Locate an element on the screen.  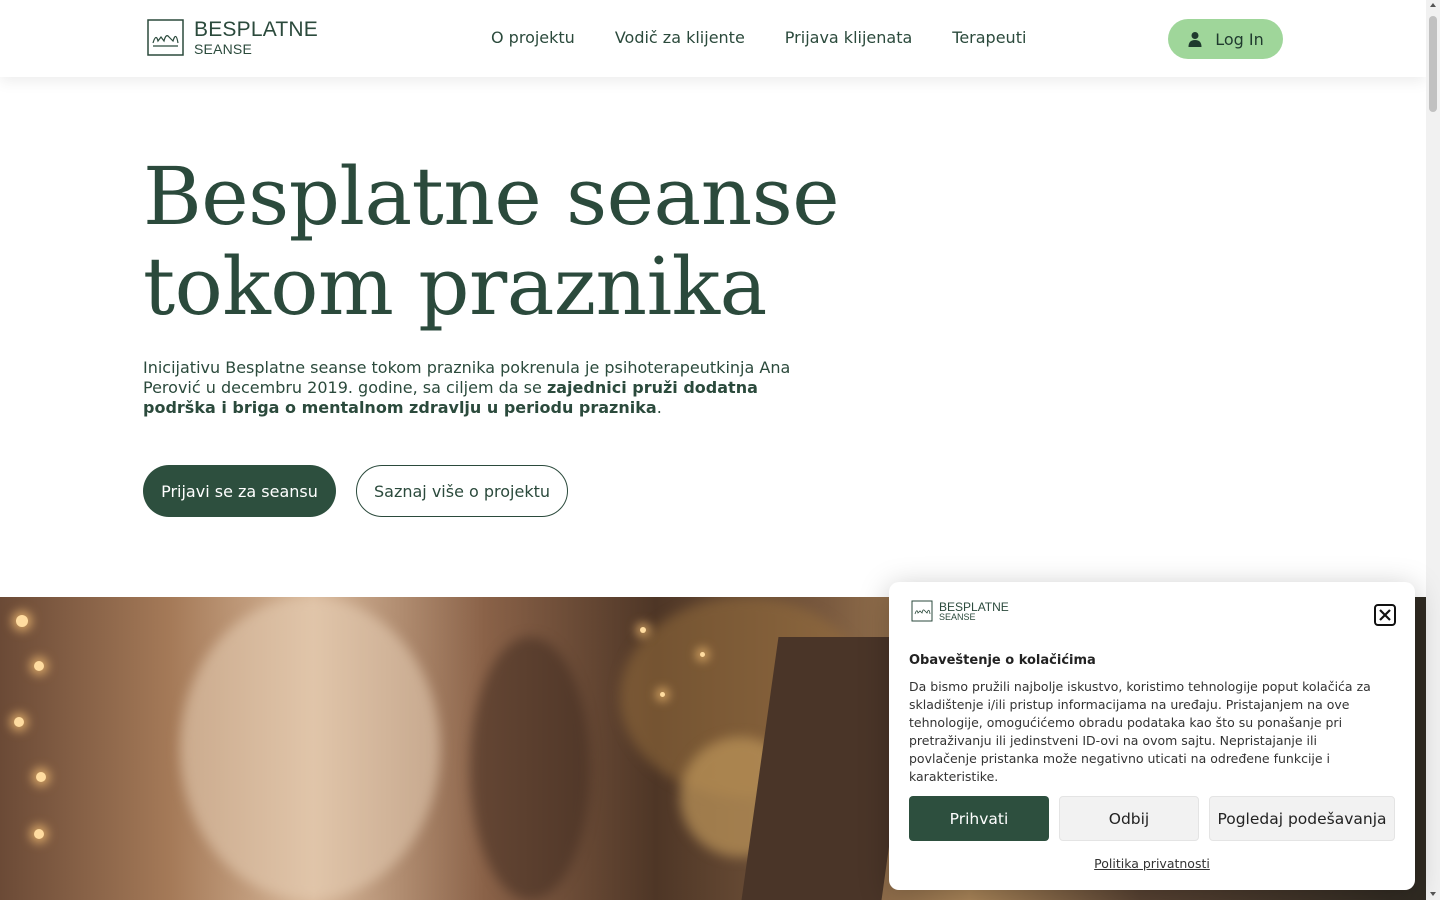
nav-prijava-klijenata: Prijava klijenata is located at coordinates (848, 37).